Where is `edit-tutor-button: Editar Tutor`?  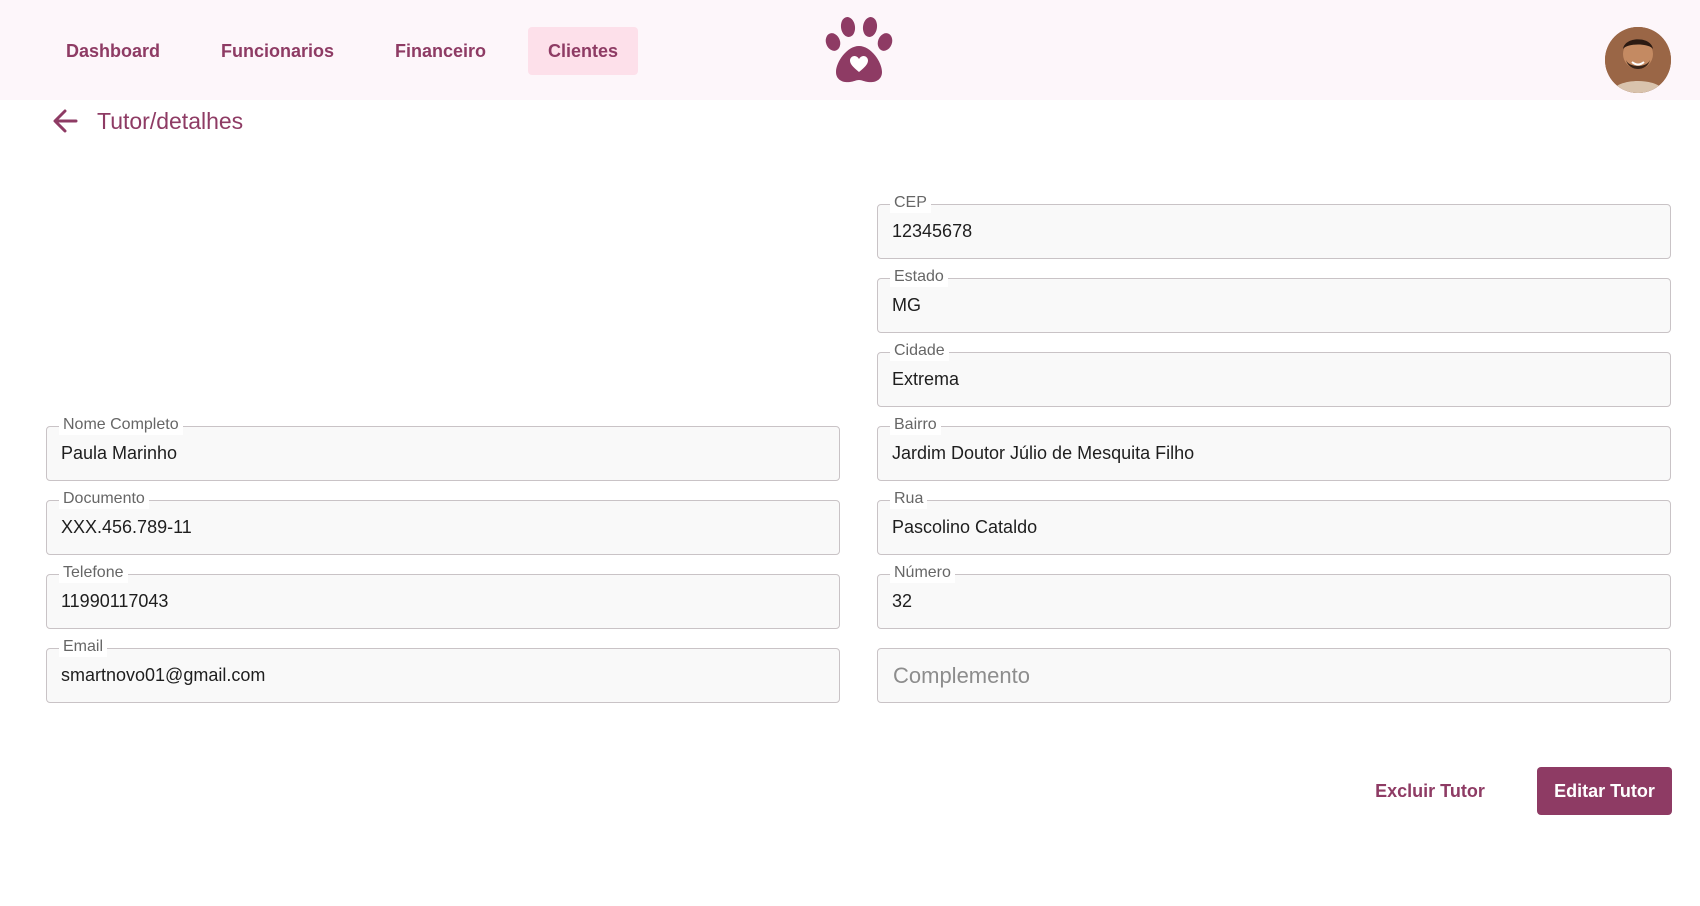
edit-tutor-button: Editar Tutor is located at coordinates (1604, 791).